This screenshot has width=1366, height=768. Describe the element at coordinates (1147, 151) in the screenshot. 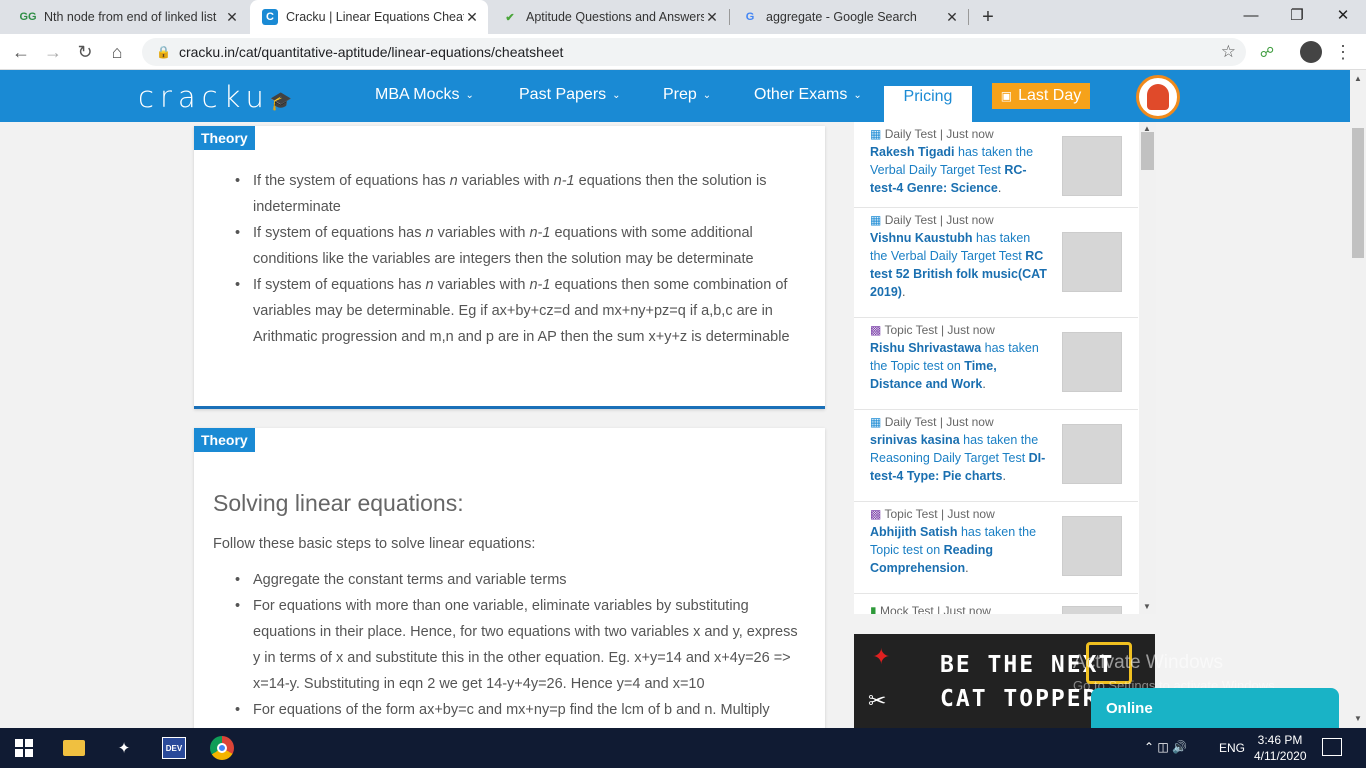

I see `feed-scroll-thumb` at that location.